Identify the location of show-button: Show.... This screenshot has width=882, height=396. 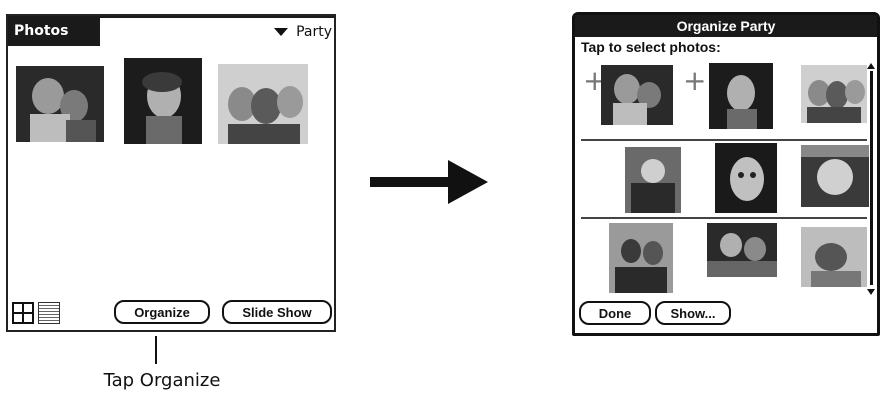
(693, 313).